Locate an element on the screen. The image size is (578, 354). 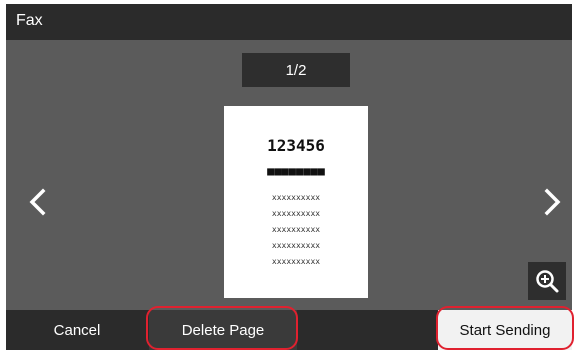
zoom-in-icon is located at coordinates (547, 281).